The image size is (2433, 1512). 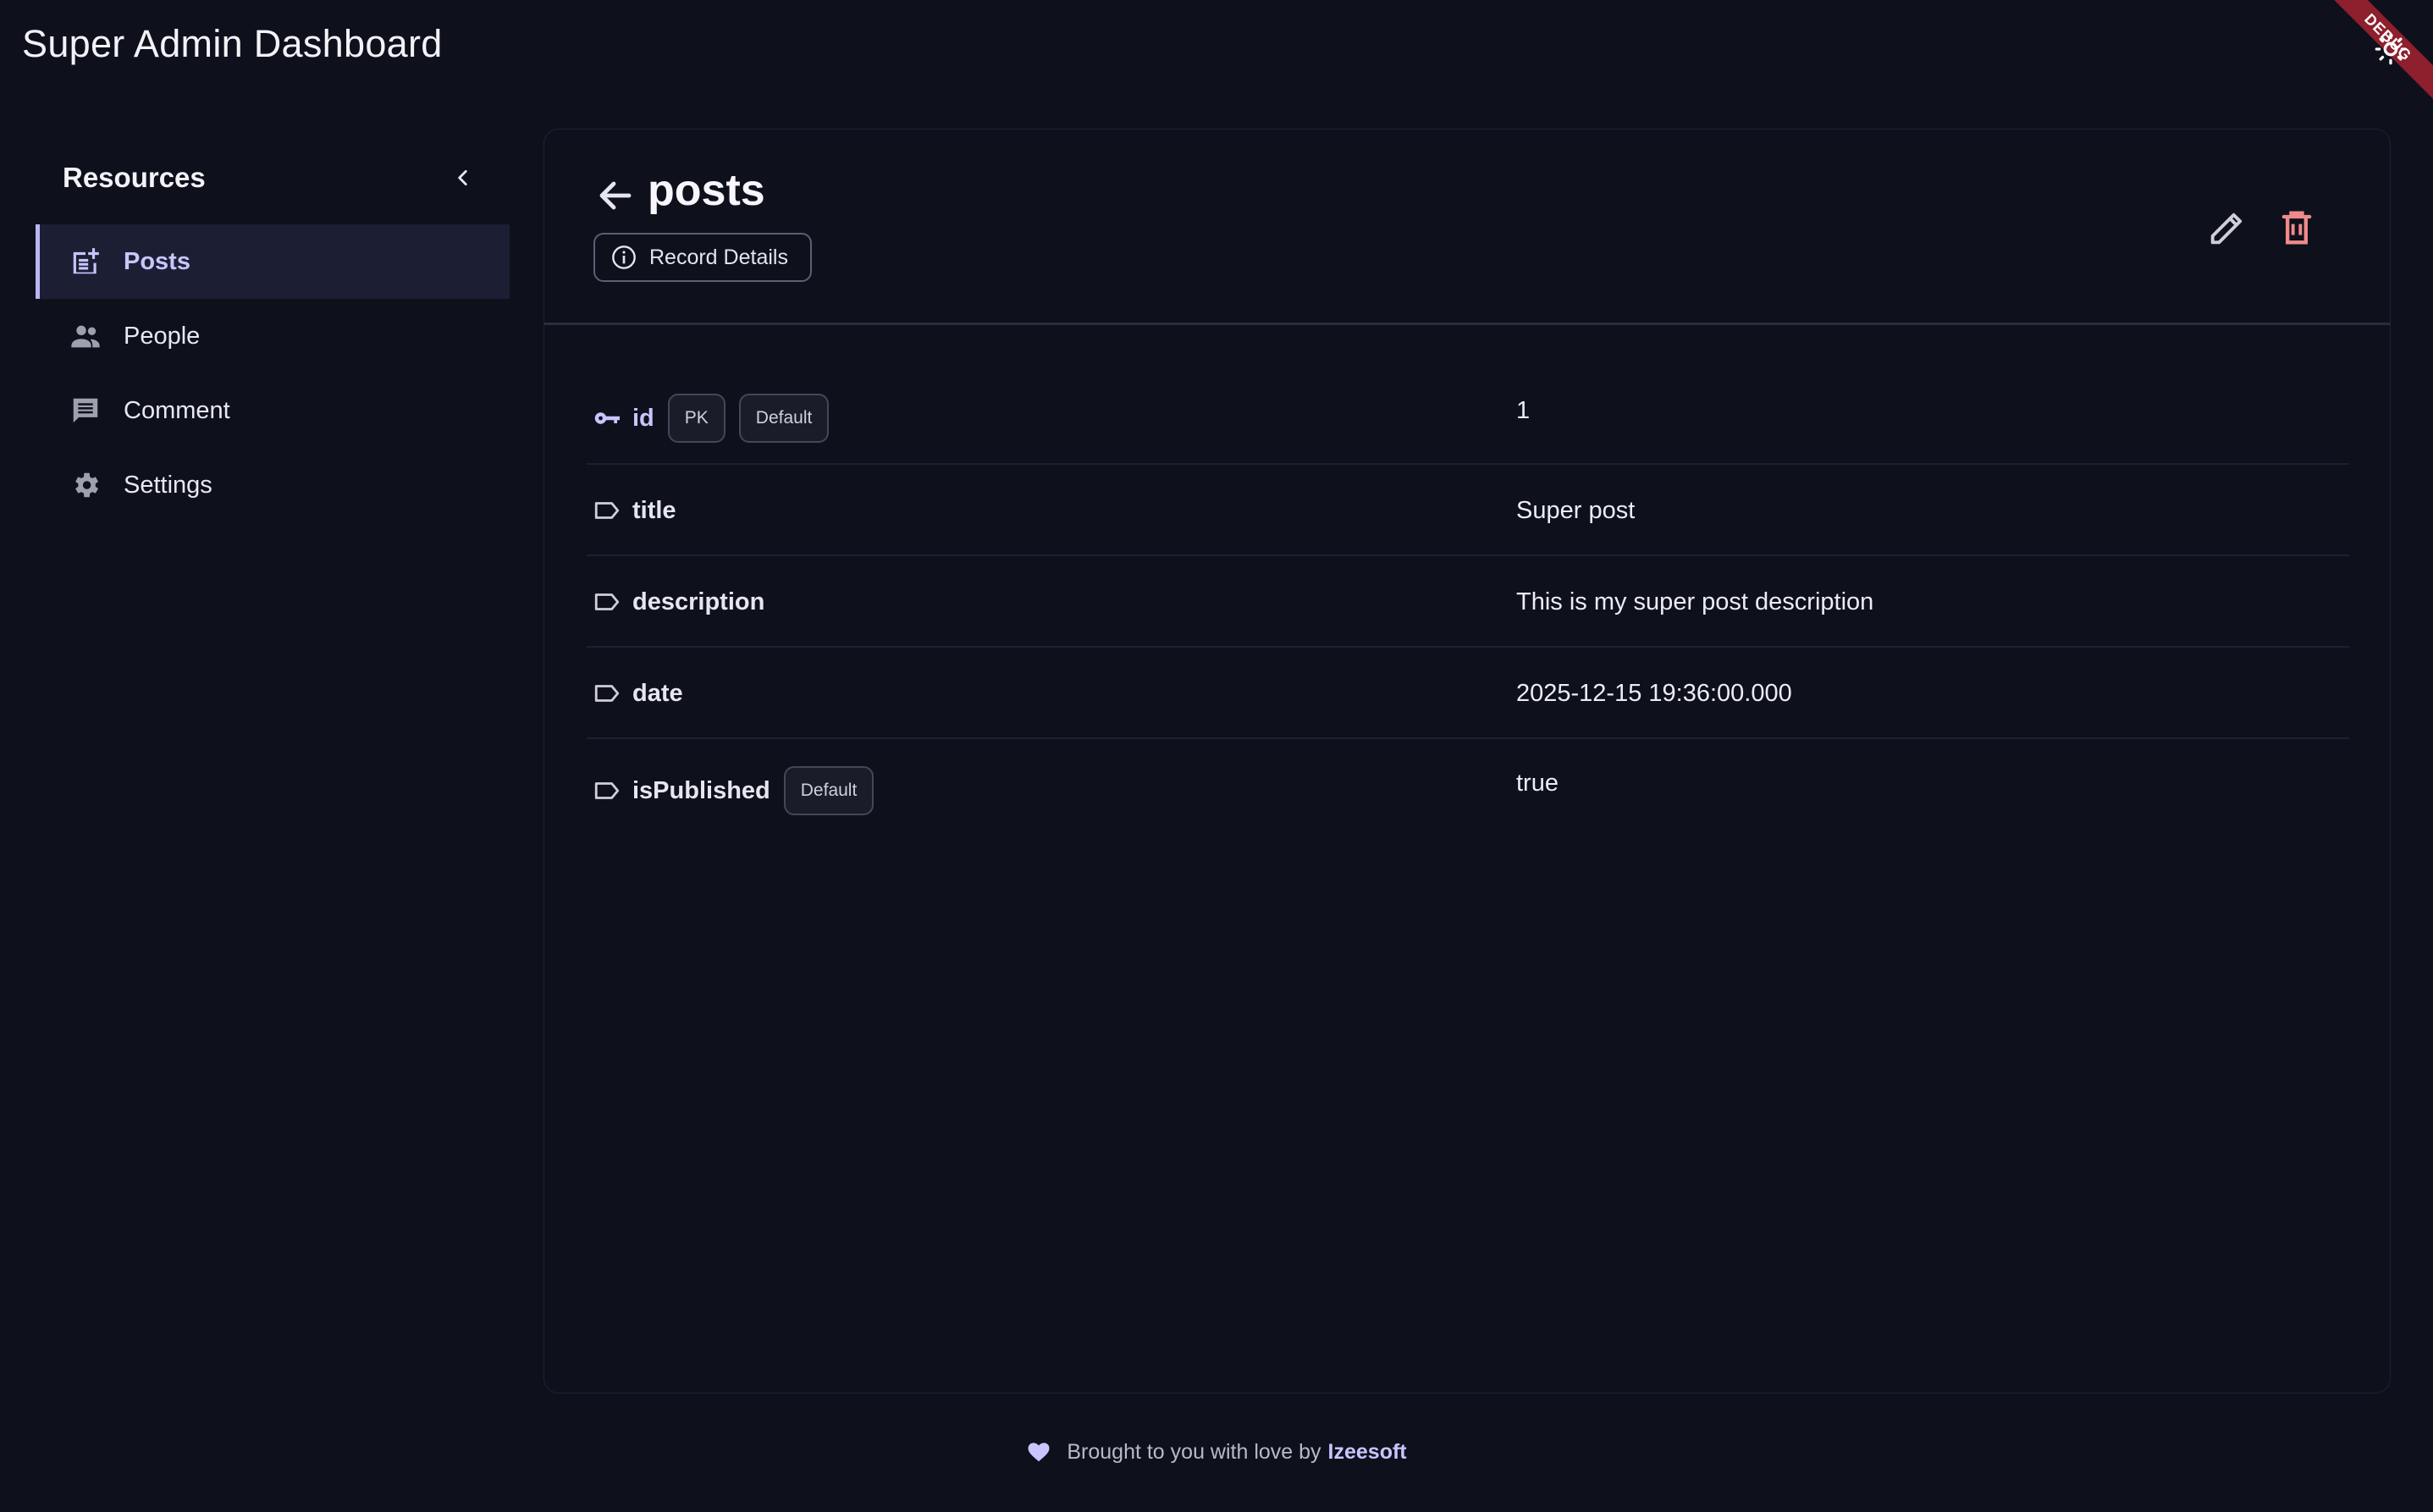 I want to click on arrow-left-icon, so click(x=615, y=195).